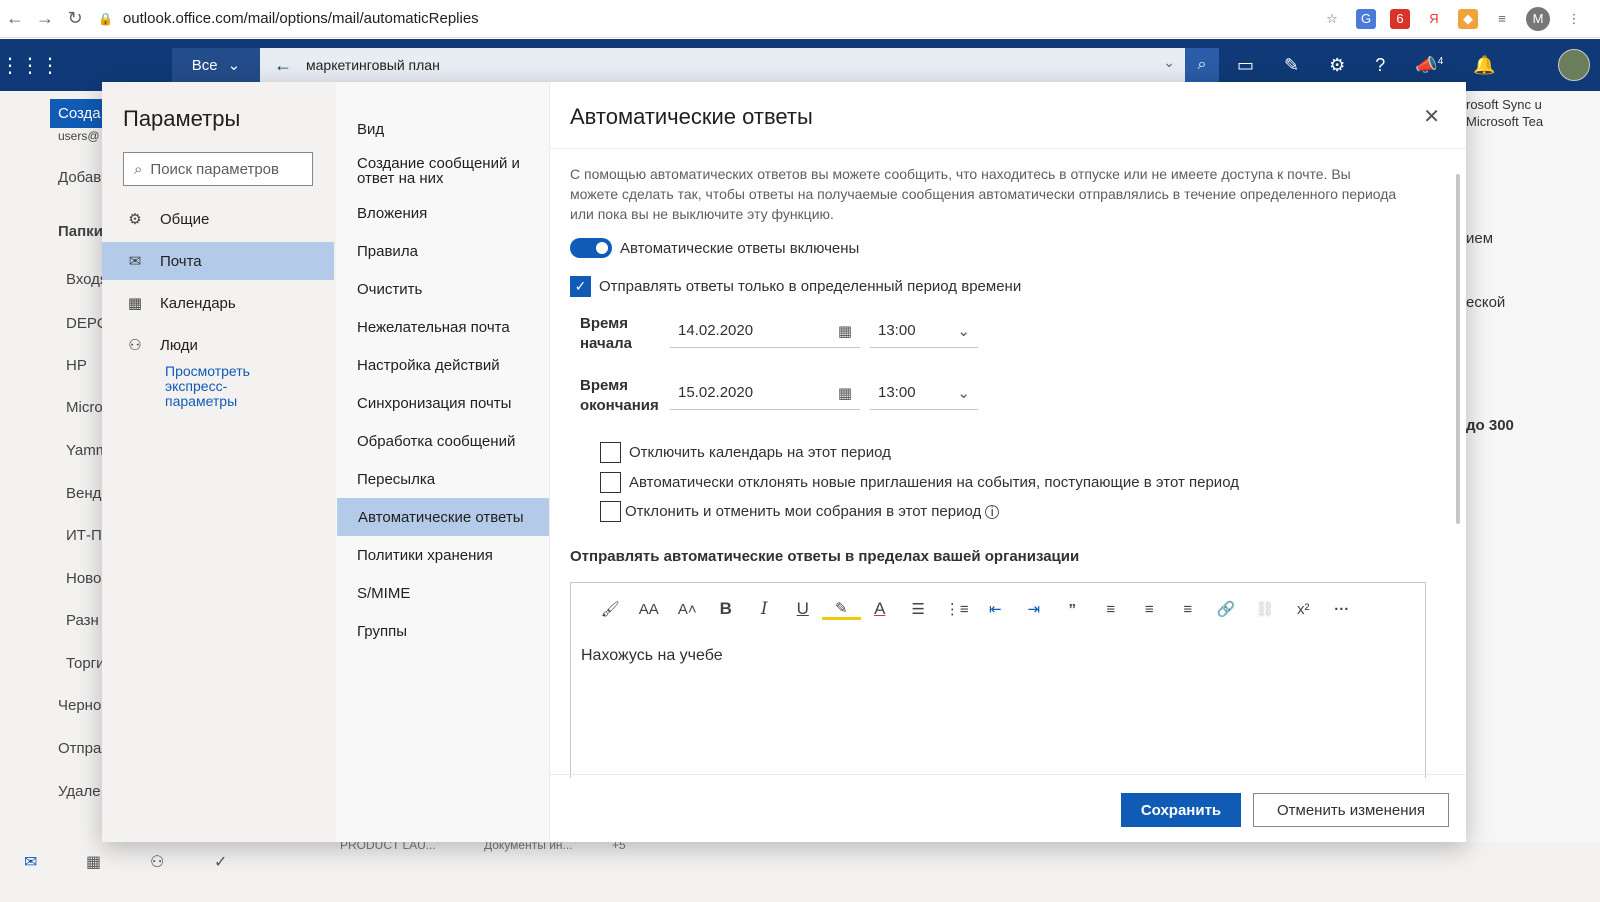 The image size is (1600, 902). I want to click on discard-button: Отменить изменения, so click(1351, 810).